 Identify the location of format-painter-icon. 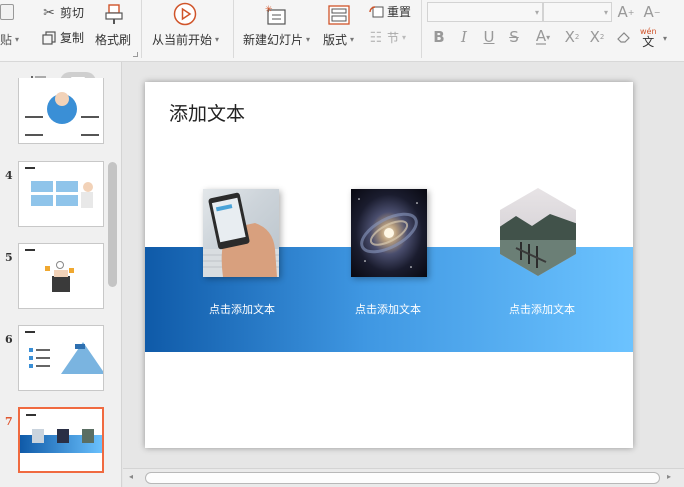
(114, 14).